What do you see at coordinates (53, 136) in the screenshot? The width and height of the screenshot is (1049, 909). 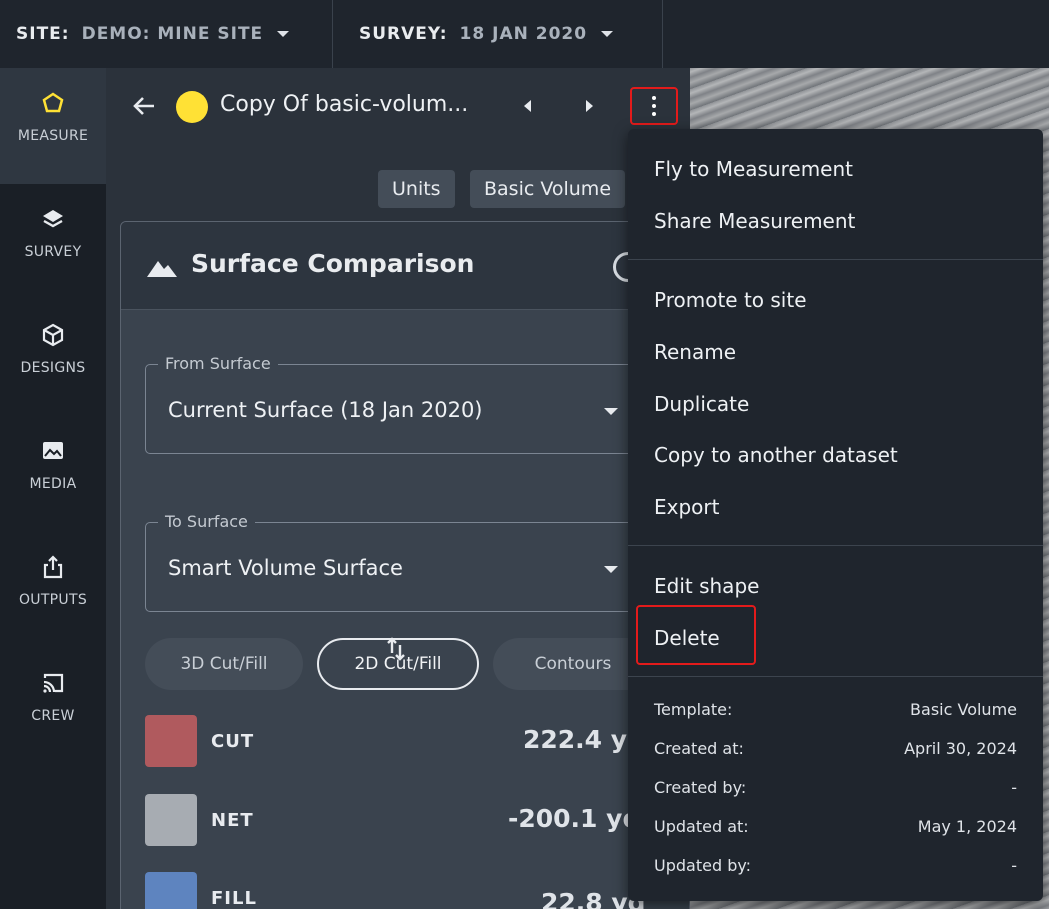 I see `sidebar-item-label: MEASURE` at bounding box center [53, 136].